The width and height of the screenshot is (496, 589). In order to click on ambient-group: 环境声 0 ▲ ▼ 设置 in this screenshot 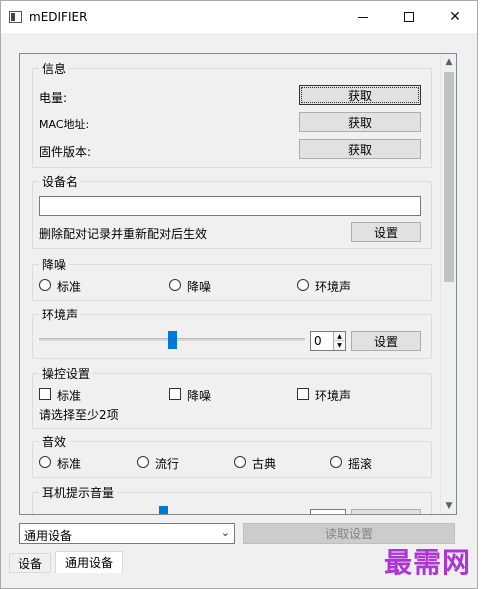, I will do `click(232, 332)`.